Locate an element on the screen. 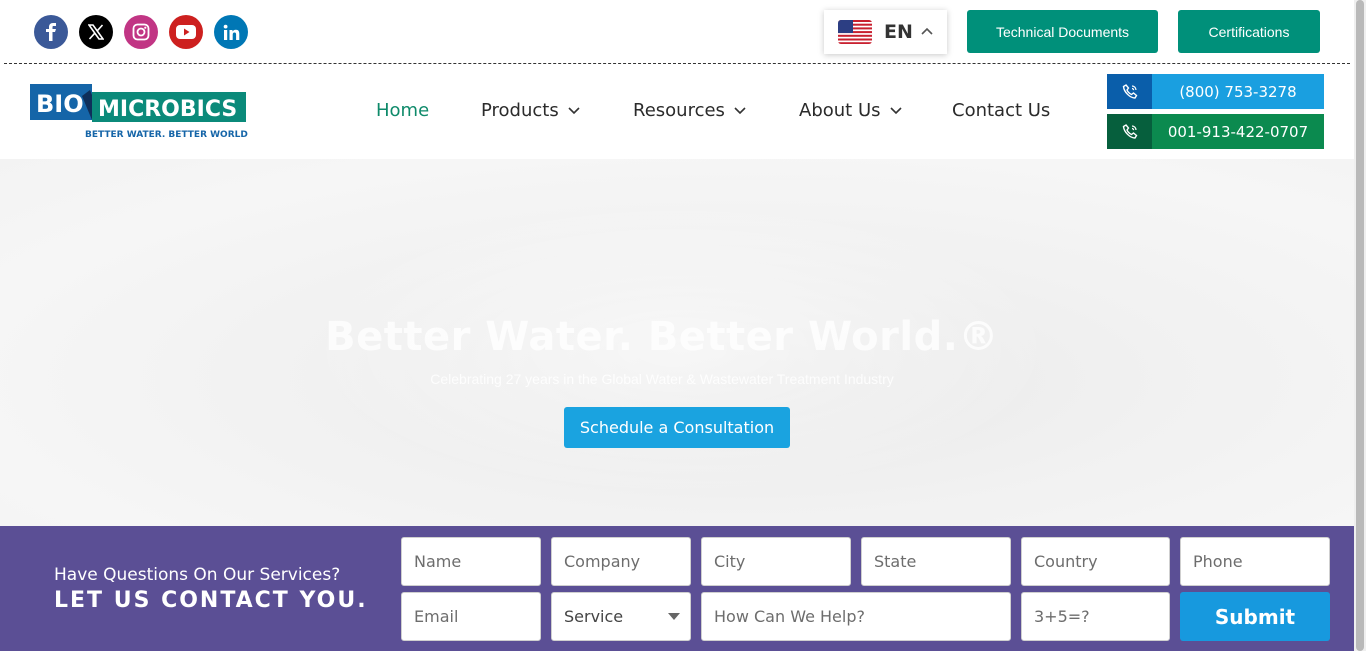 The image size is (1366, 651). nav-item-home: Home is located at coordinates (402, 110).